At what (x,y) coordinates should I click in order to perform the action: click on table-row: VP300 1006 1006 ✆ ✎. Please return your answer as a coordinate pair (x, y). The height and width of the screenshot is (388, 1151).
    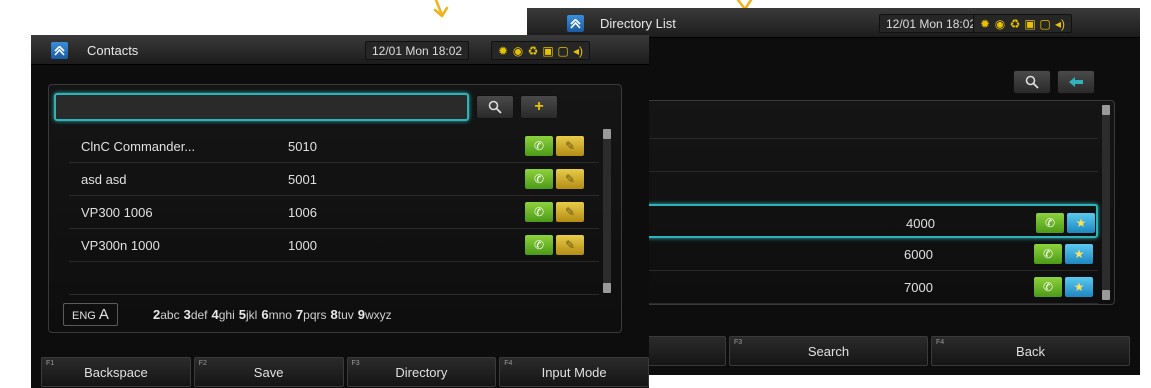
    Looking at the image, I should click on (334, 212).